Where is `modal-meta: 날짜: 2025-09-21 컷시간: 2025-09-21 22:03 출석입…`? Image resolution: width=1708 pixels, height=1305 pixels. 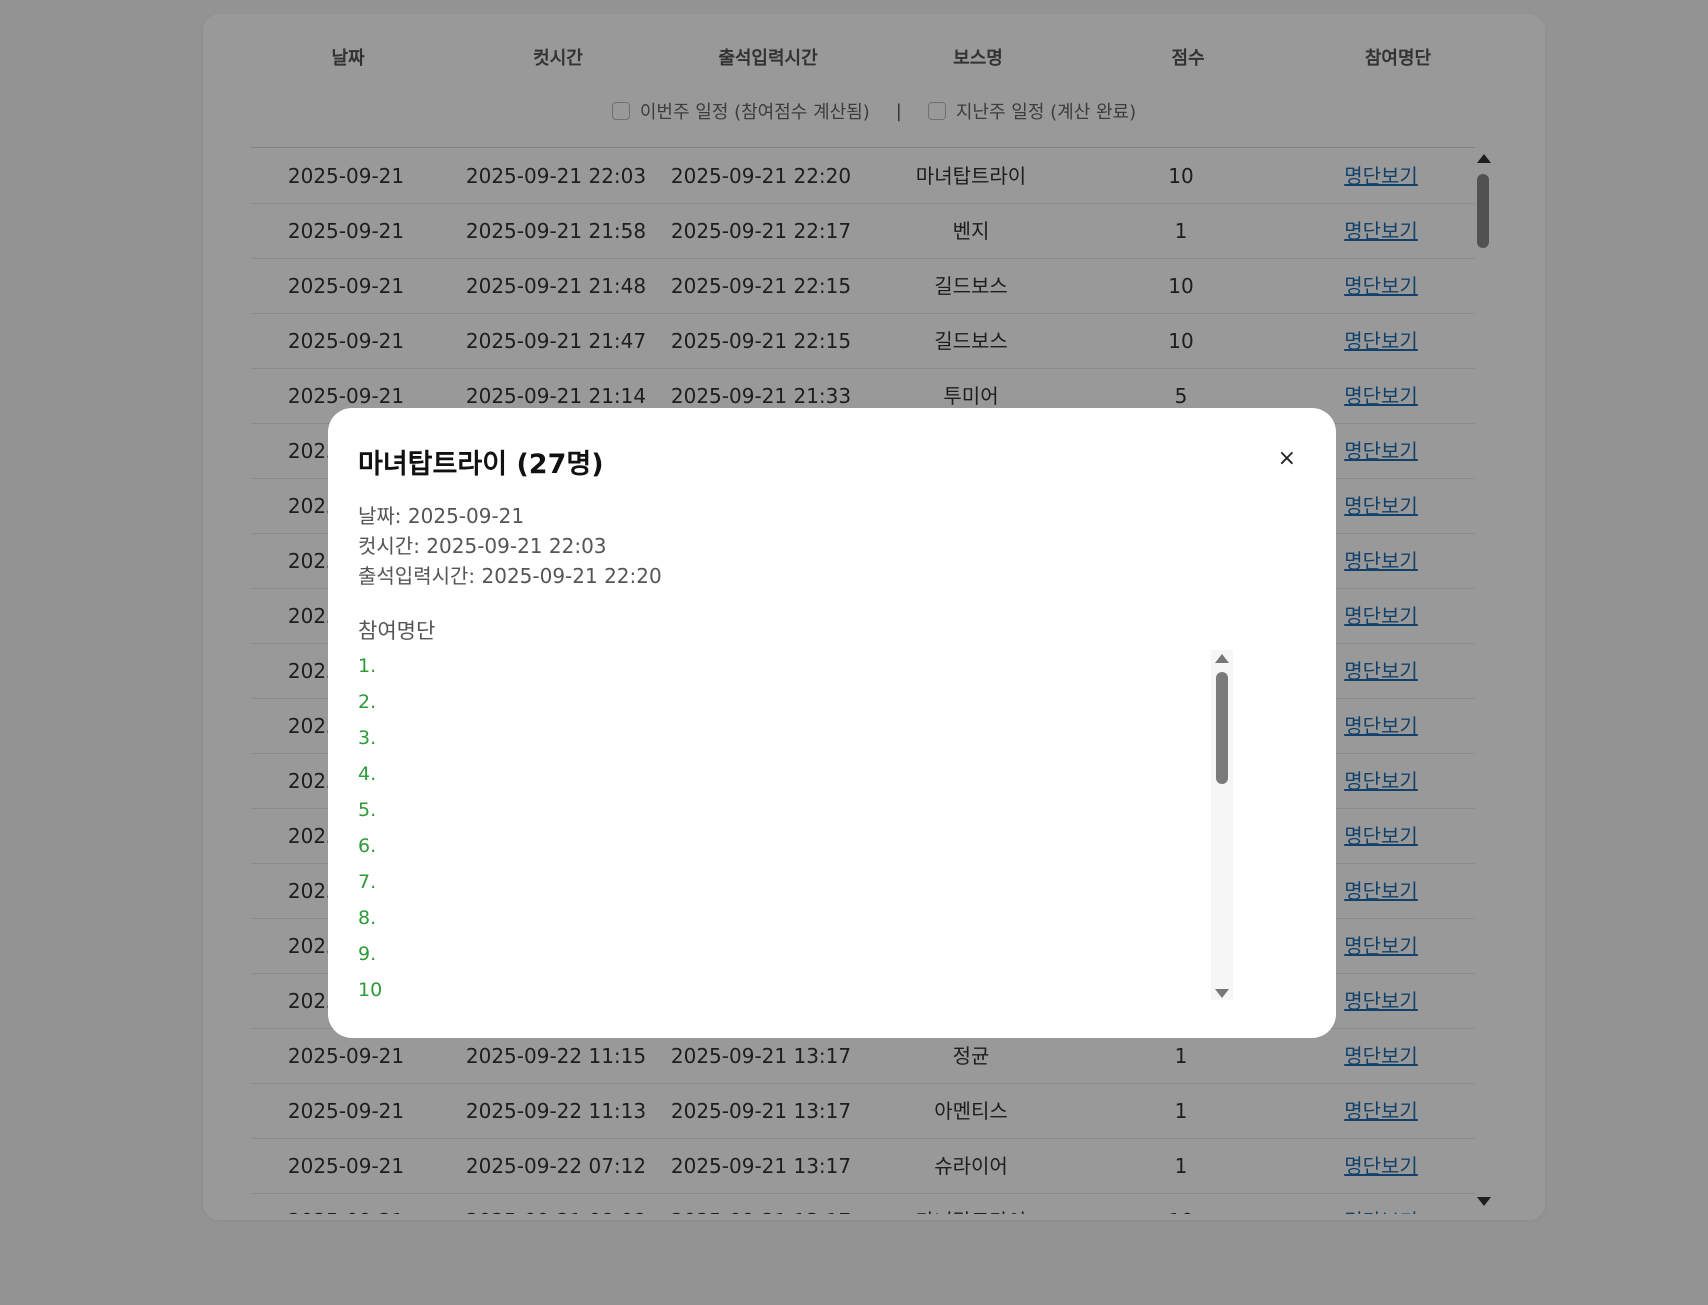 modal-meta: 날짜: 2025-09-21 컷시간: 2025-09-21 22:03 출석입… is located at coordinates (832, 546).